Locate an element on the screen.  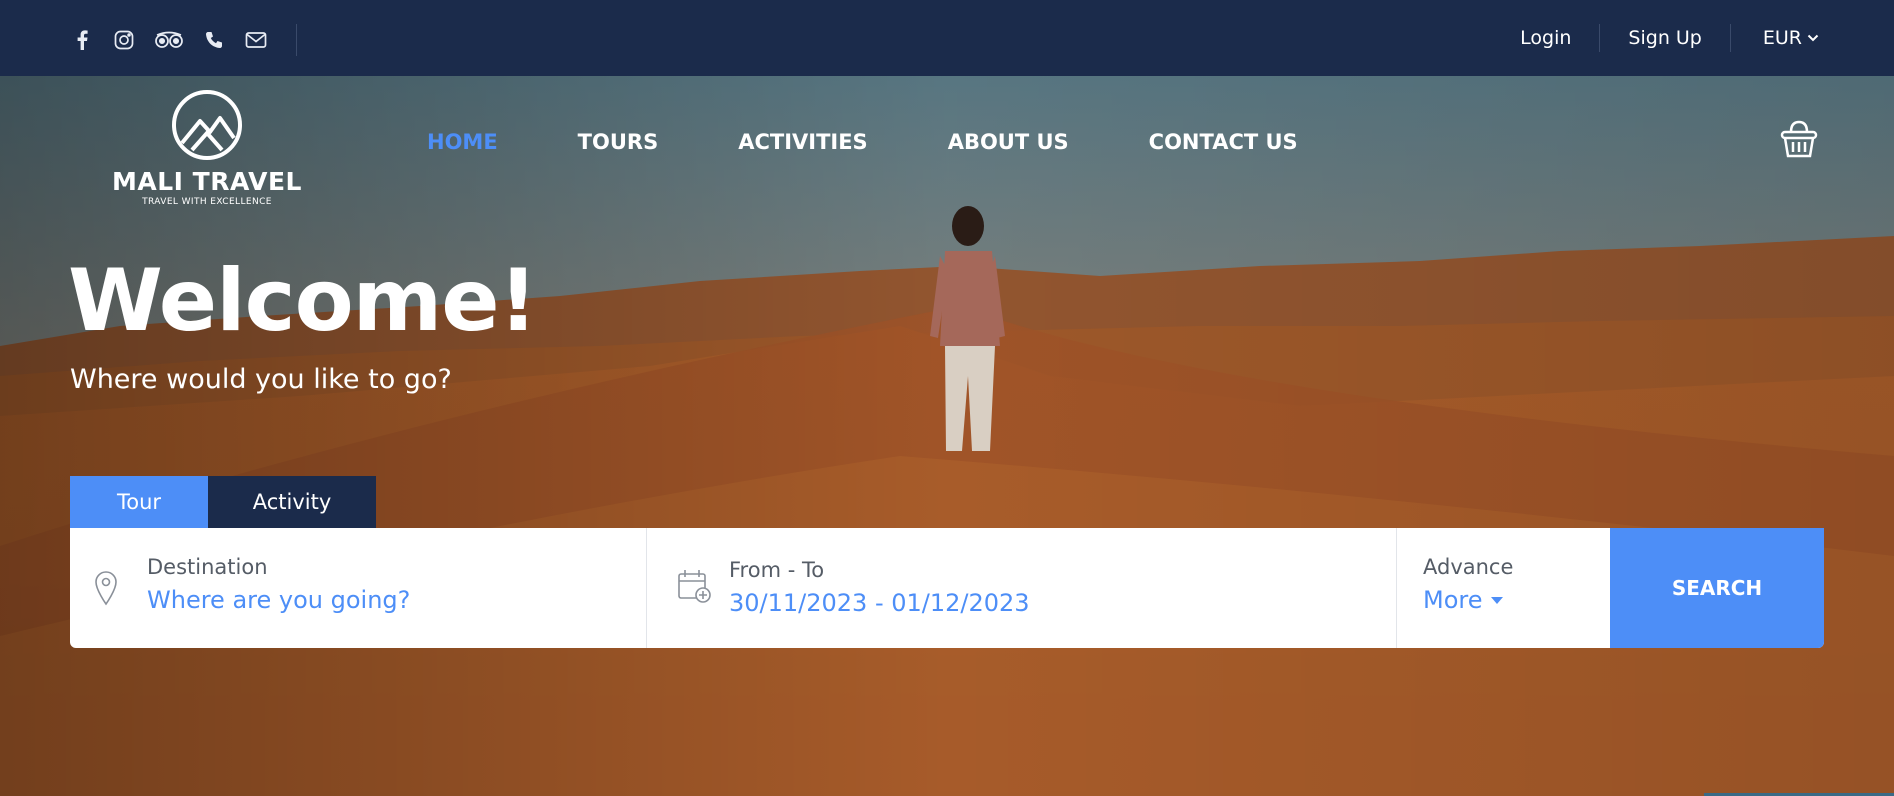
destination-field: Destination Where are you going? is located at coordinates (358, 588).